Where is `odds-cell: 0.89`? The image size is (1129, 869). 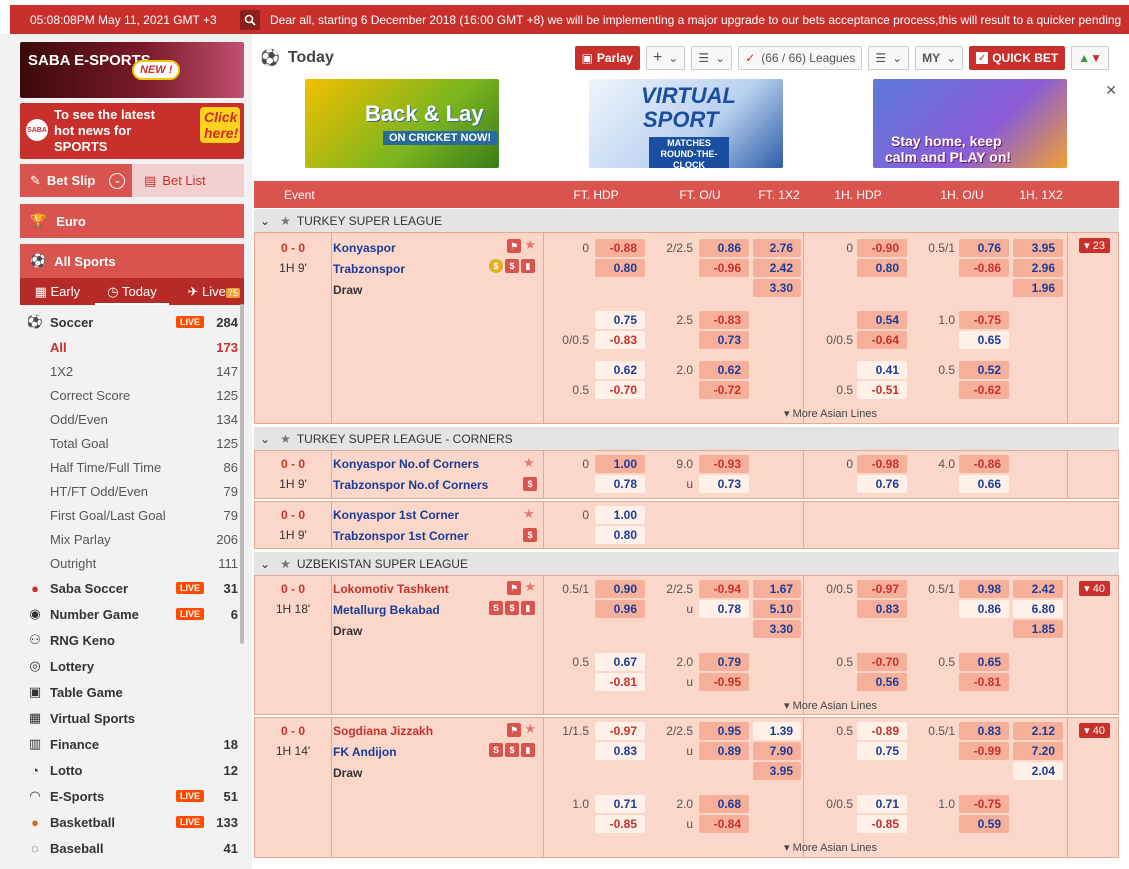
odds-cell: 0.89 is located at coordinates (724, 751).